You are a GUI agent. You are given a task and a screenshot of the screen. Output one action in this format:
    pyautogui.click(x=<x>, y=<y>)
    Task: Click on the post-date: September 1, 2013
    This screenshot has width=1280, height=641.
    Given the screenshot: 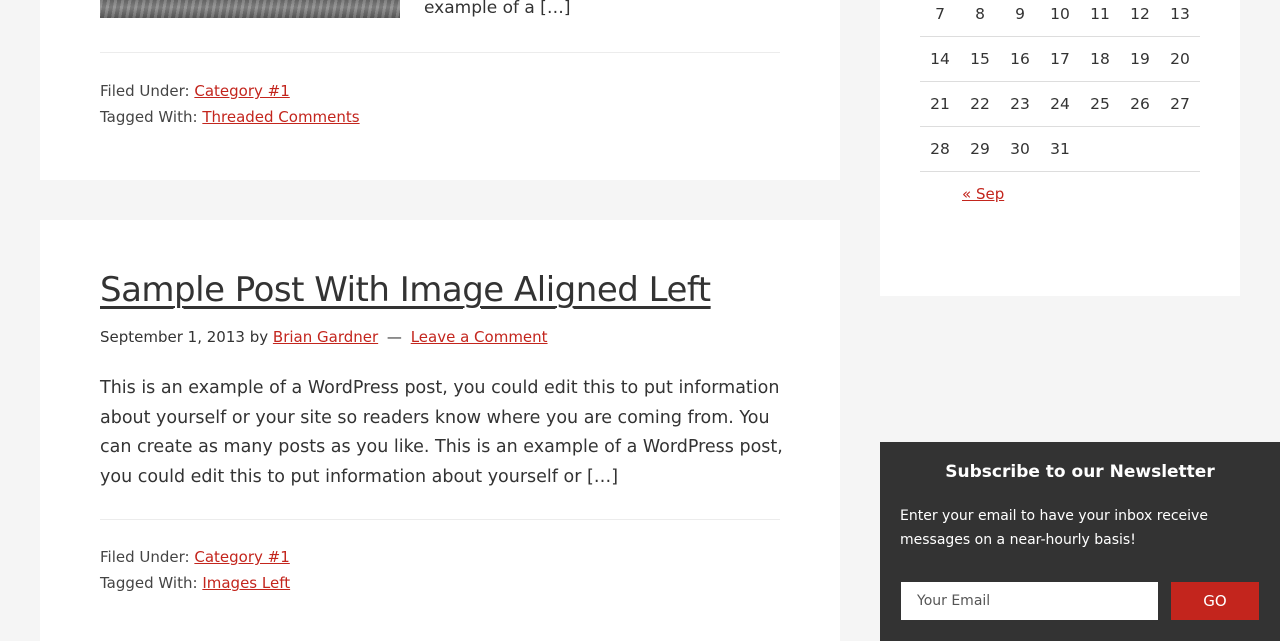 What is the action you would take?
    pyautogui.click(x=172, y=337)
    